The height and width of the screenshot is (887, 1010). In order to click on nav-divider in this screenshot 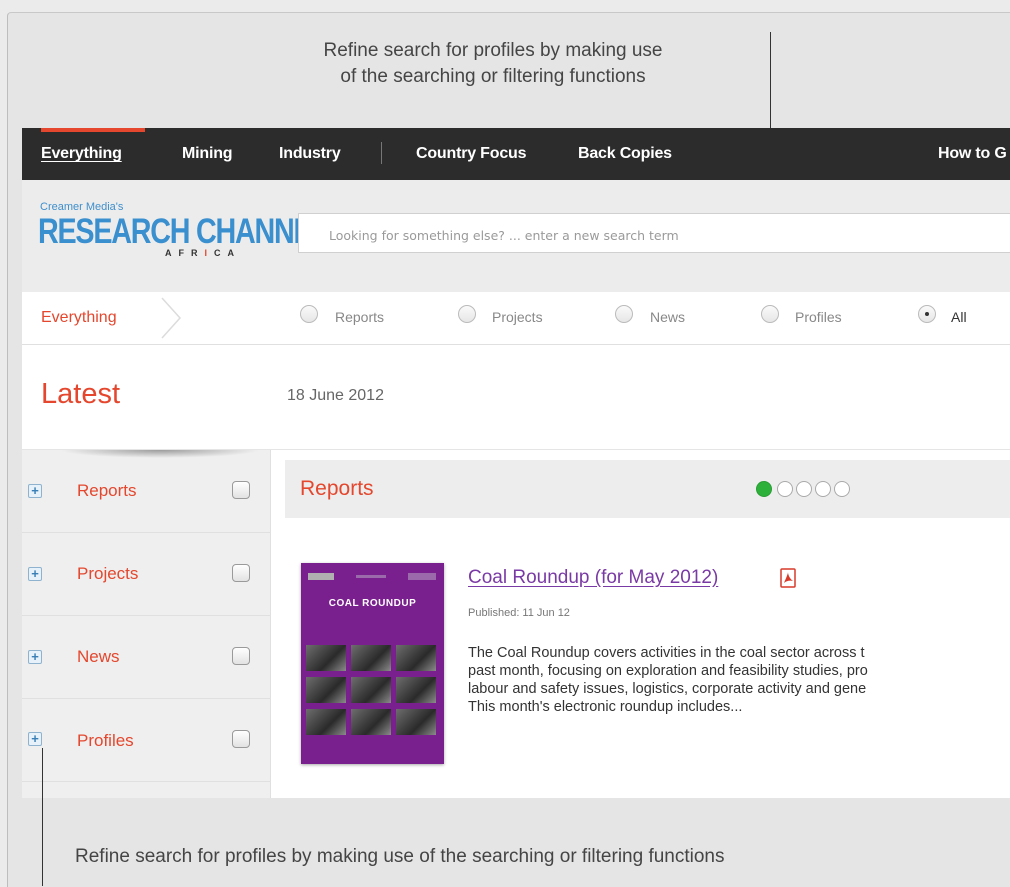, I will do `click(381, 153)`.